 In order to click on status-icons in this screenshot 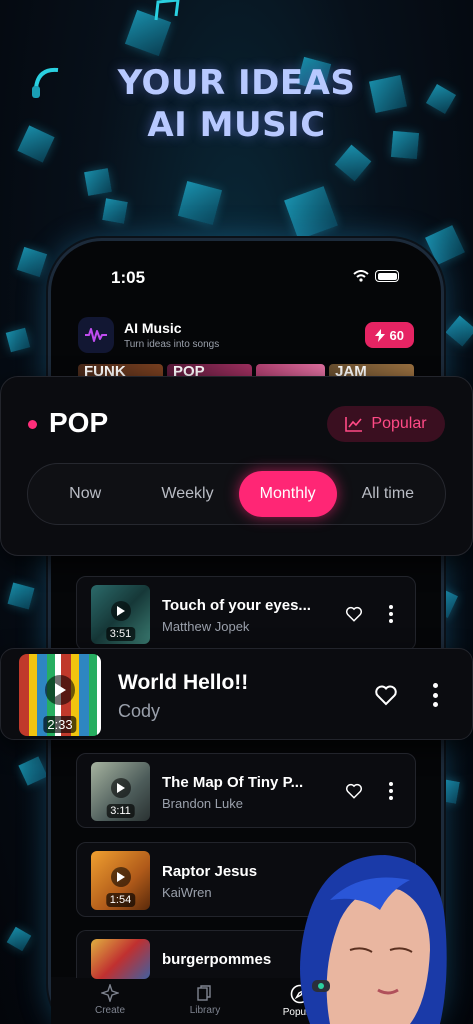, I will do `click(376, 276)`.